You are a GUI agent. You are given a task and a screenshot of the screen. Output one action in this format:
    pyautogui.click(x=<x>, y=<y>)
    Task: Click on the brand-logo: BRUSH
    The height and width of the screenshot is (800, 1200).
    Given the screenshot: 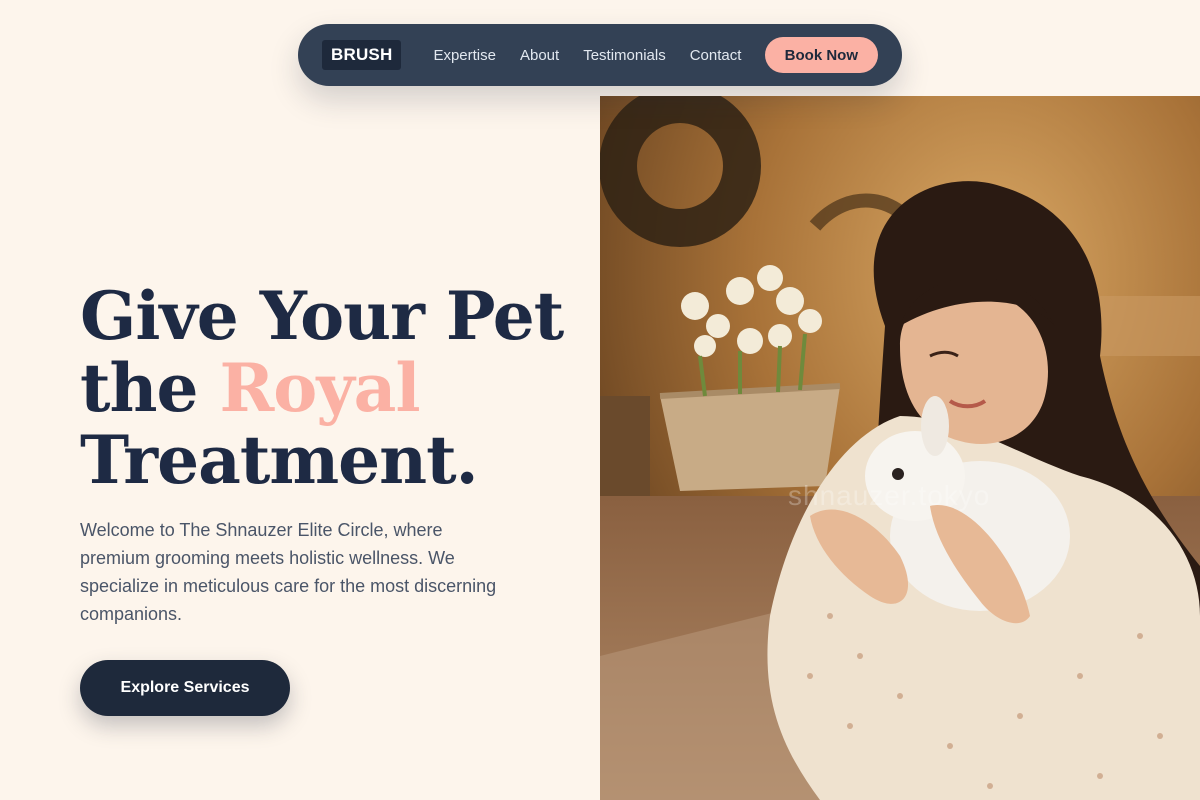 What is the action you would take?
    pyautogui.click(x=362, y=55)
    